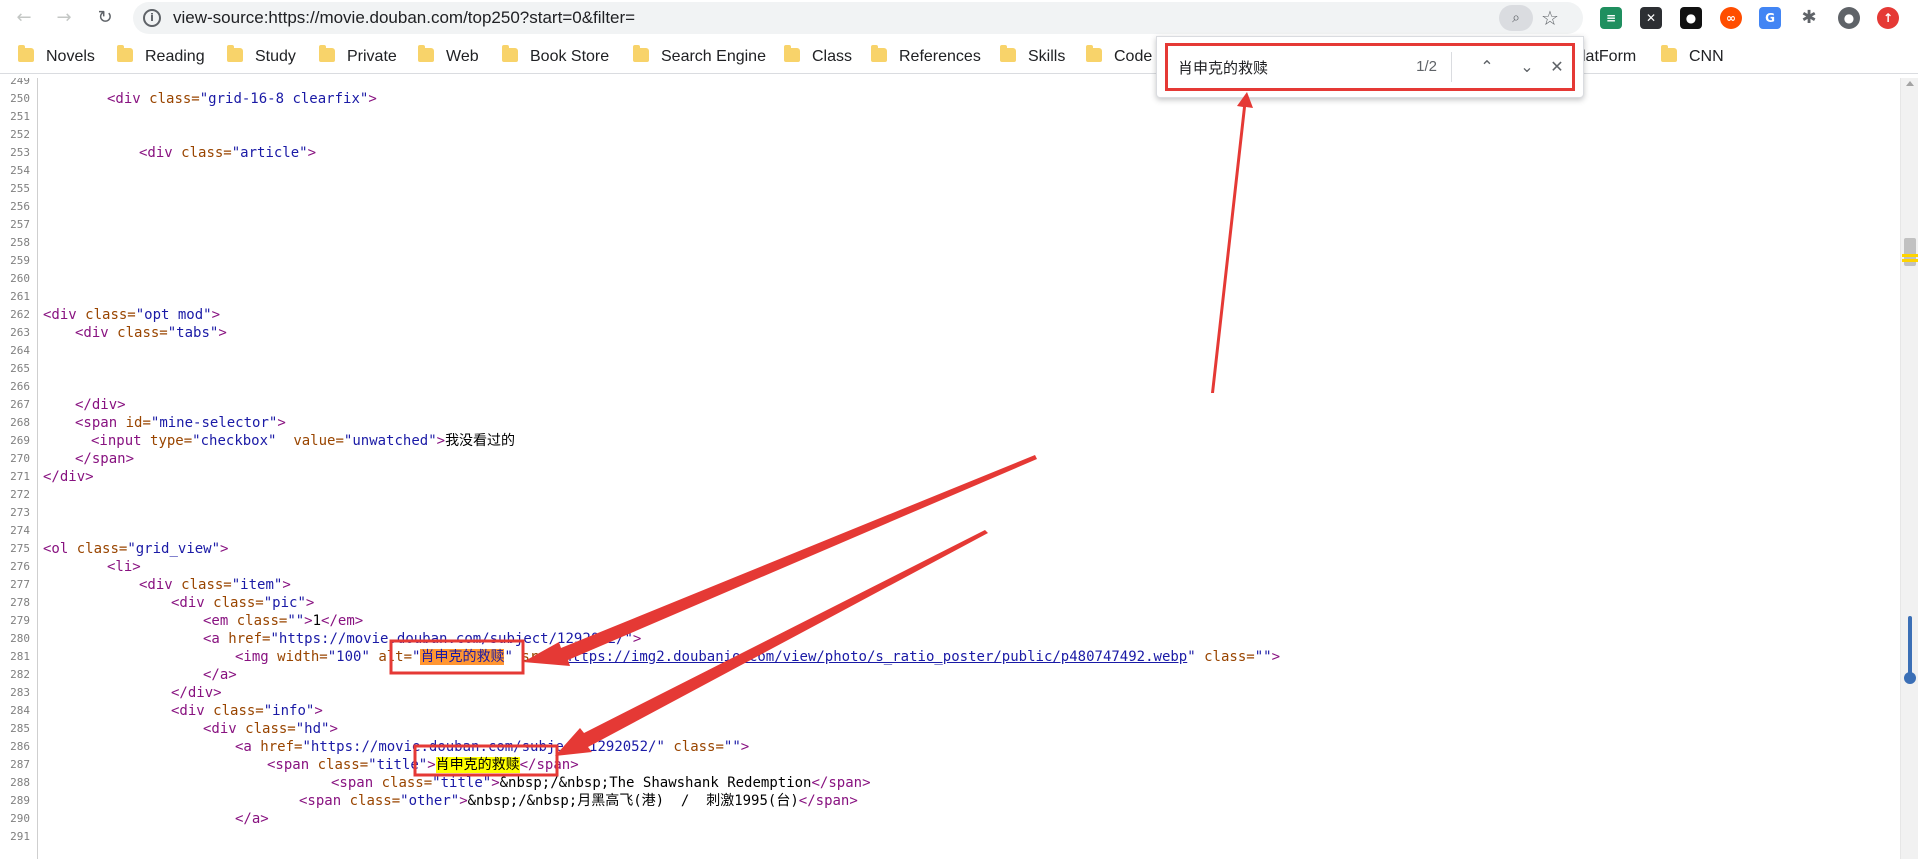 The image size is (1918, 859). I want to click on tag: <input, so click(116, 441).